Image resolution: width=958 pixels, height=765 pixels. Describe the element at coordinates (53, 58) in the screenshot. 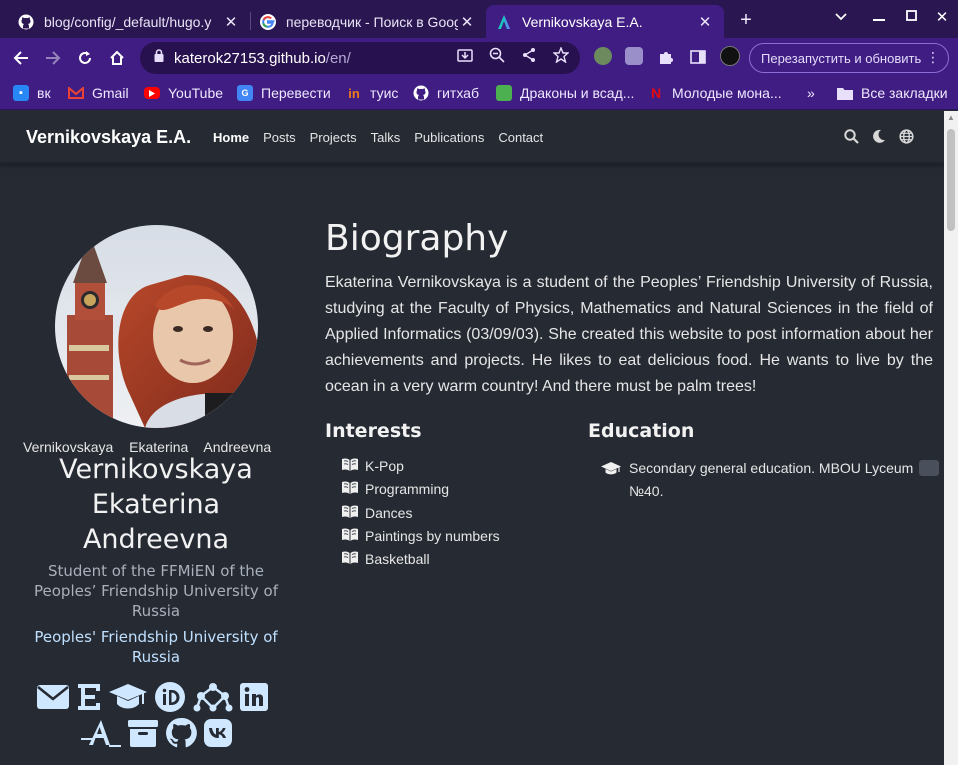

I see `forward-button` at that location.